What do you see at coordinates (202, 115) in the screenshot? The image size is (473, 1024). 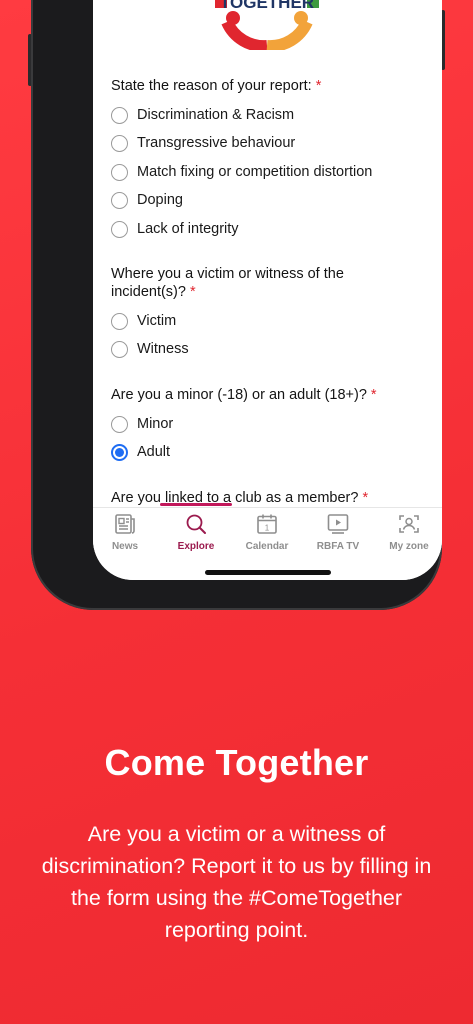 I see `option-discrimination: Discrimination & Racism` at bounding box center [202, 115].